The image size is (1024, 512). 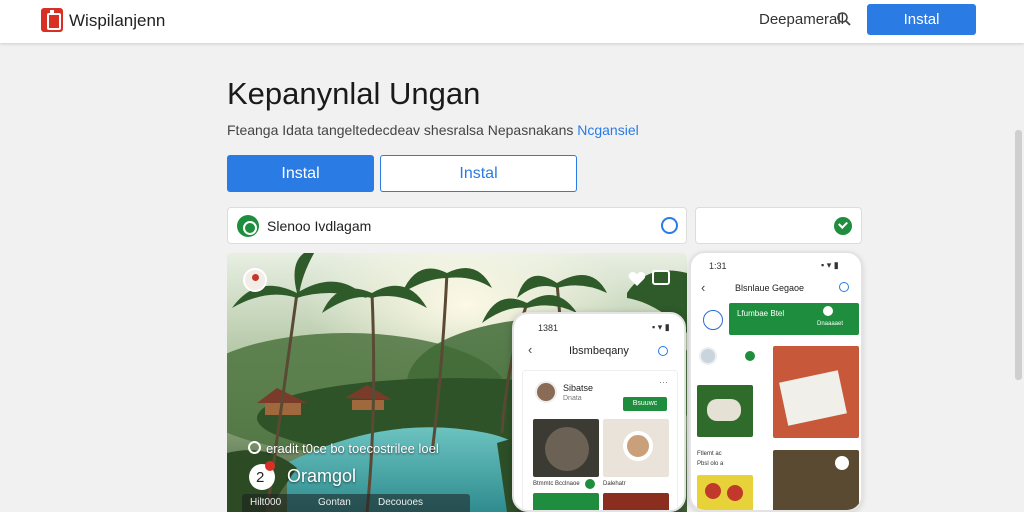 What do you see at coordinates (334, 502) in the screenshot?
I see `strip-item: Gontan` at bounding box center [334, 502].